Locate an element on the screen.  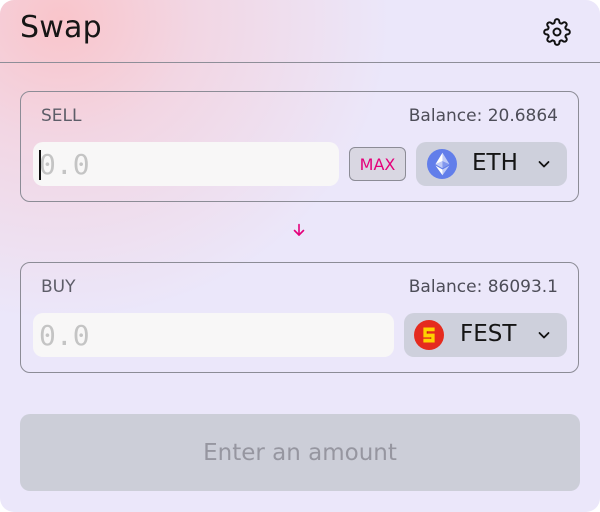
sell-amount-input is located at coordinates (186, 164).